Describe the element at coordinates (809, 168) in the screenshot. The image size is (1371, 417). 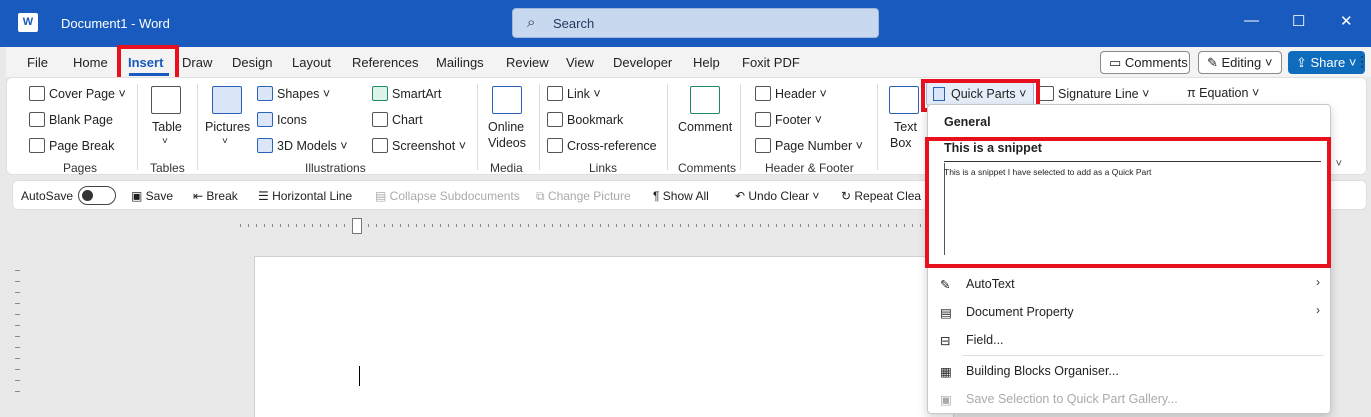
I see `group-label-header-footer: Header & Footer` at that location.